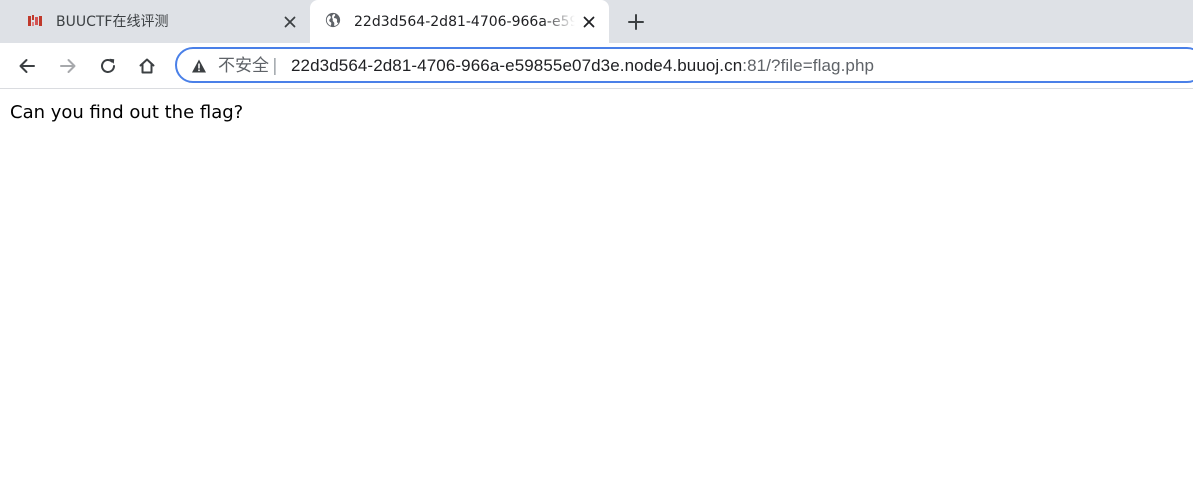 The image size is (1193, 484). Describe the element at coordinates (127, 112) in the screenshot. I see `page-body-text: Can you find out the flag?` at that location.